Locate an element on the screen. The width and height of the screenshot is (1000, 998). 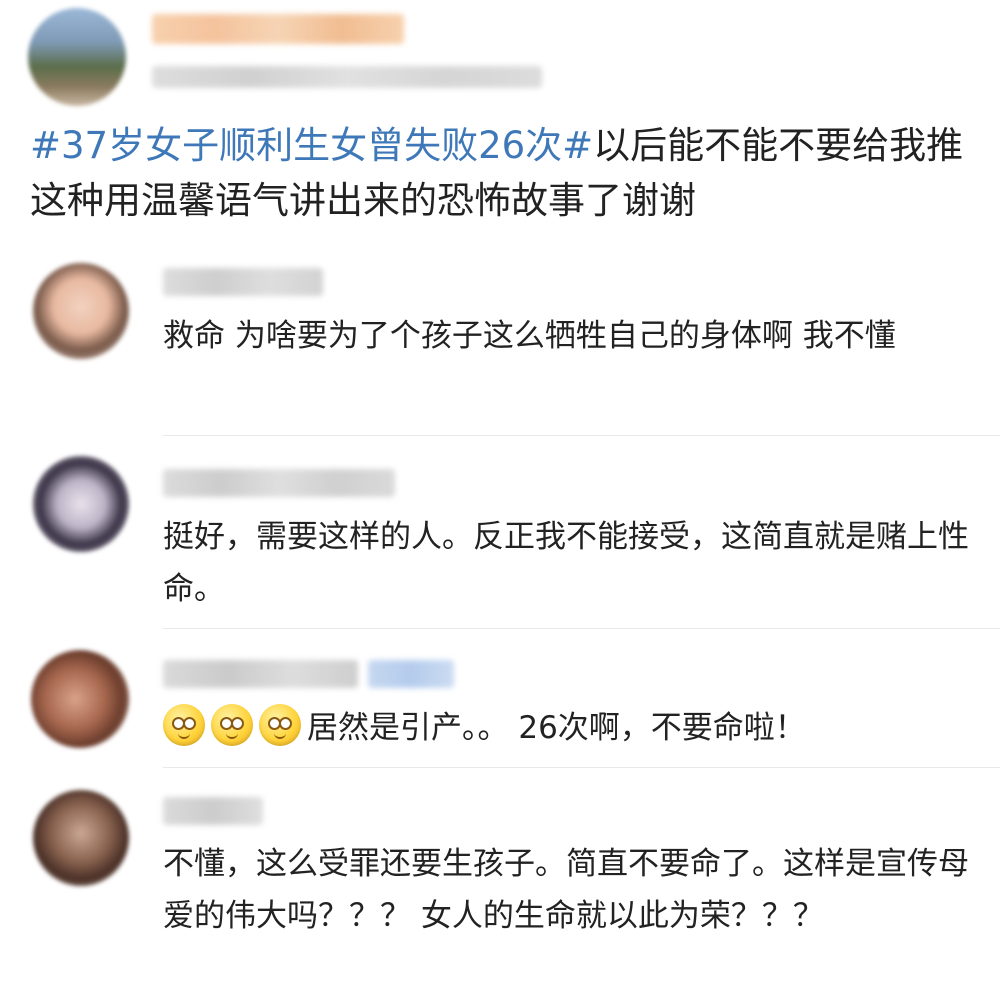
comment-text: 居然是引产。。 26次啊，不要命啦！ is located at coordinates (568, 728).